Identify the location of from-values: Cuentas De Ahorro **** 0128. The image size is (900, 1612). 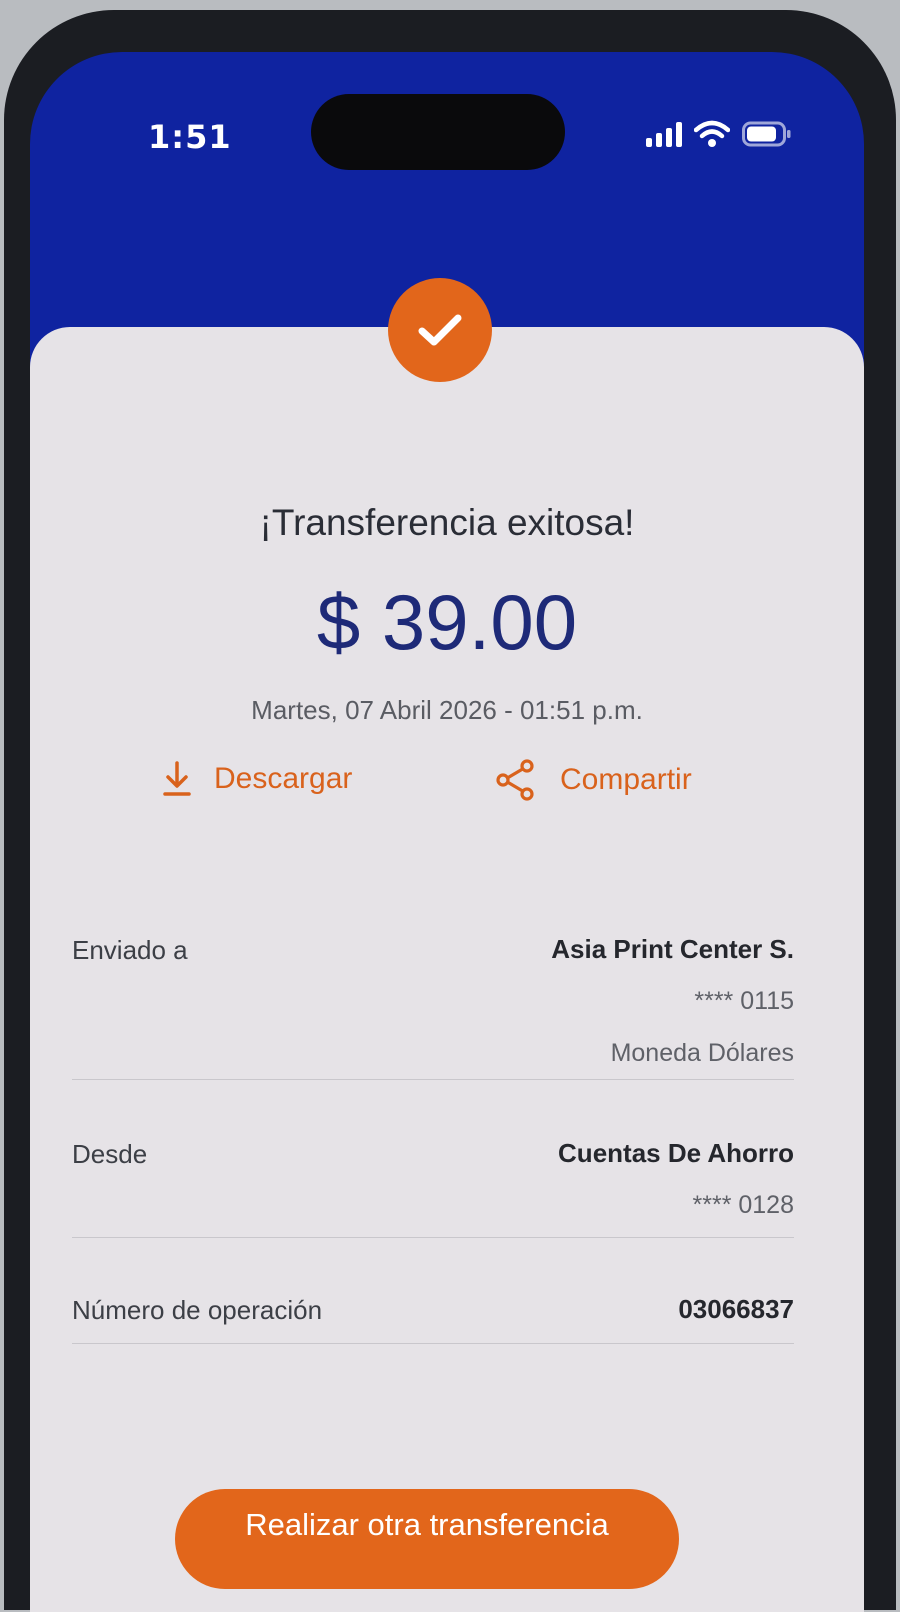
(676, 1179).